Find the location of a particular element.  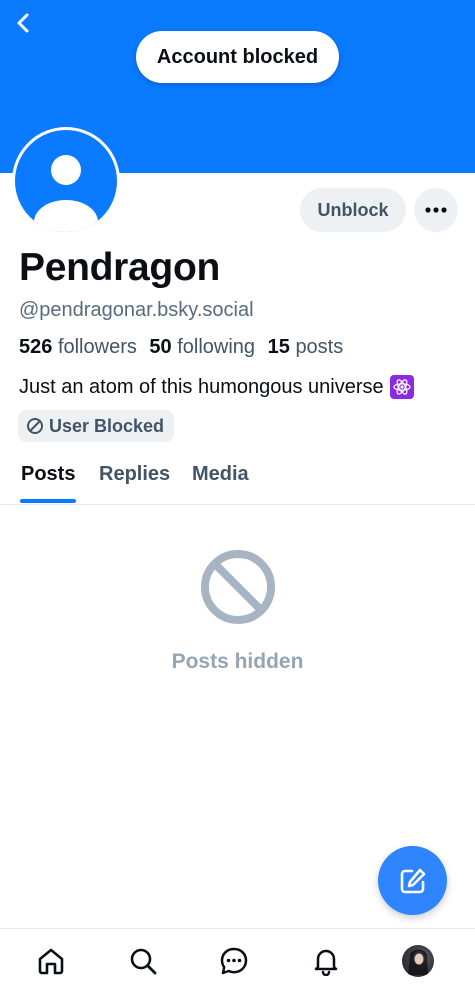

search-icon is located at coordinates (143, 961).